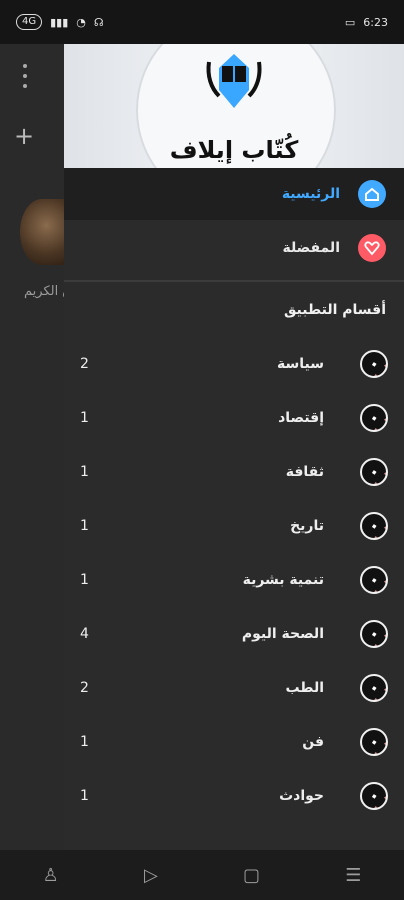 Image resolution: width=404 pixels, height=900 pixels. I want to click on menu-item-favorites: المفضلة, so click(234, 248).